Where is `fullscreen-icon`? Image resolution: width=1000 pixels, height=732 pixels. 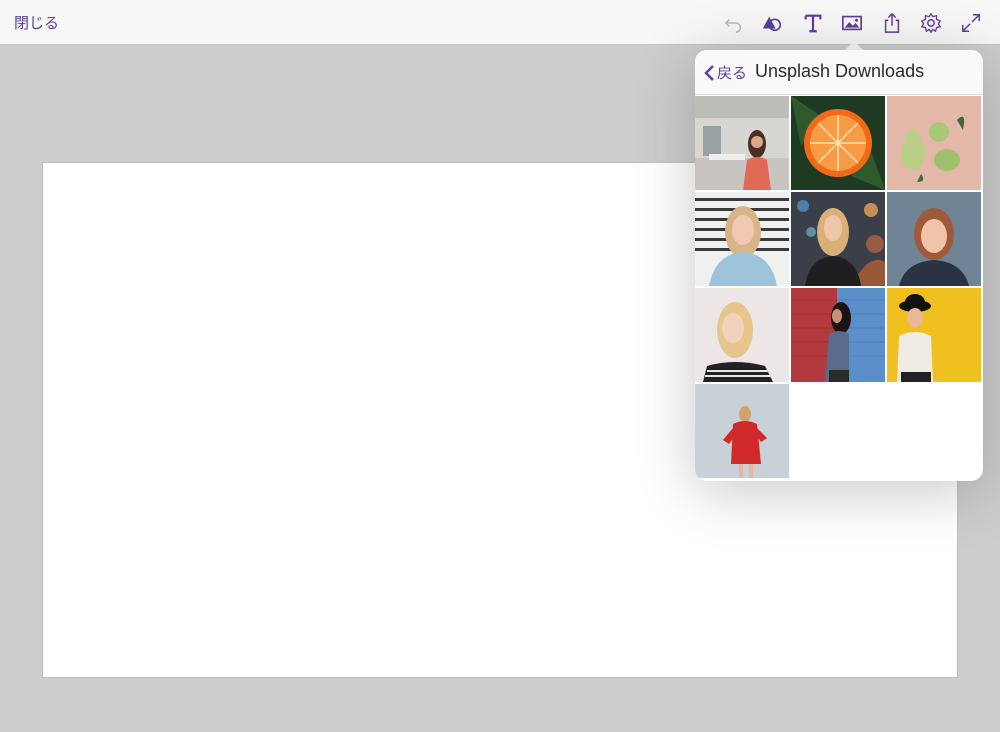 fullscreen-icon is located at coordinates (971, 23).